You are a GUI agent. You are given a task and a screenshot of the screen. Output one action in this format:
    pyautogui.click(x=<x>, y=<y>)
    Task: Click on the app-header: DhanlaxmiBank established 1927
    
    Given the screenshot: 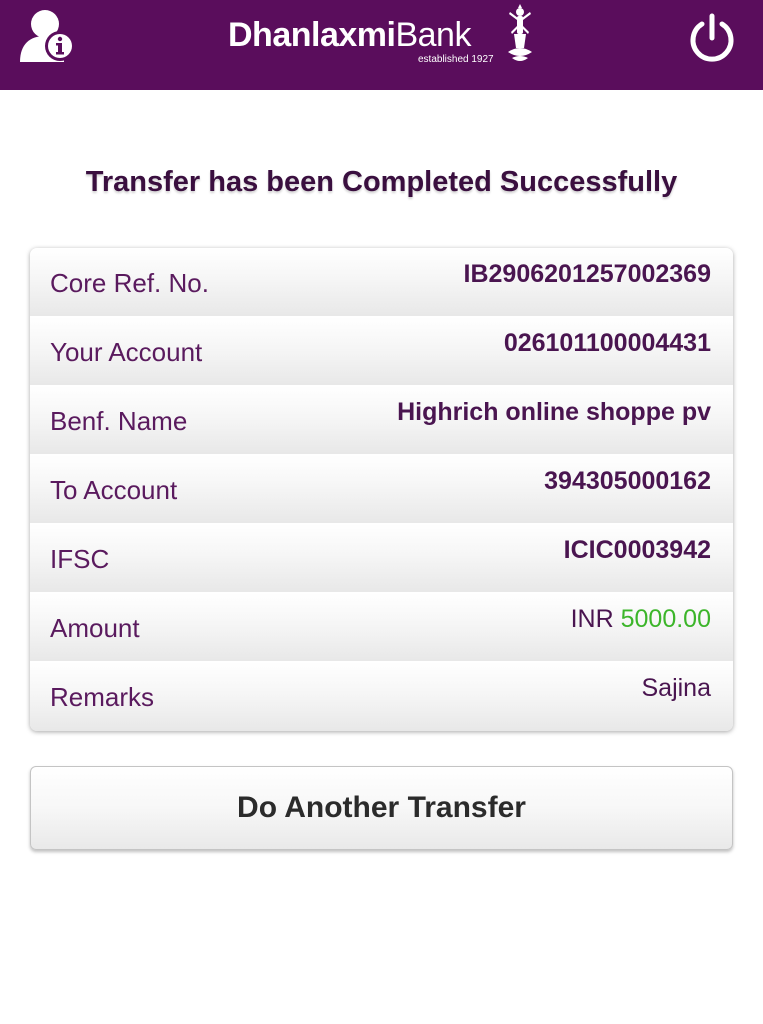 What is the action you would take?
    pyautogui.click(x=381, y=45)
    